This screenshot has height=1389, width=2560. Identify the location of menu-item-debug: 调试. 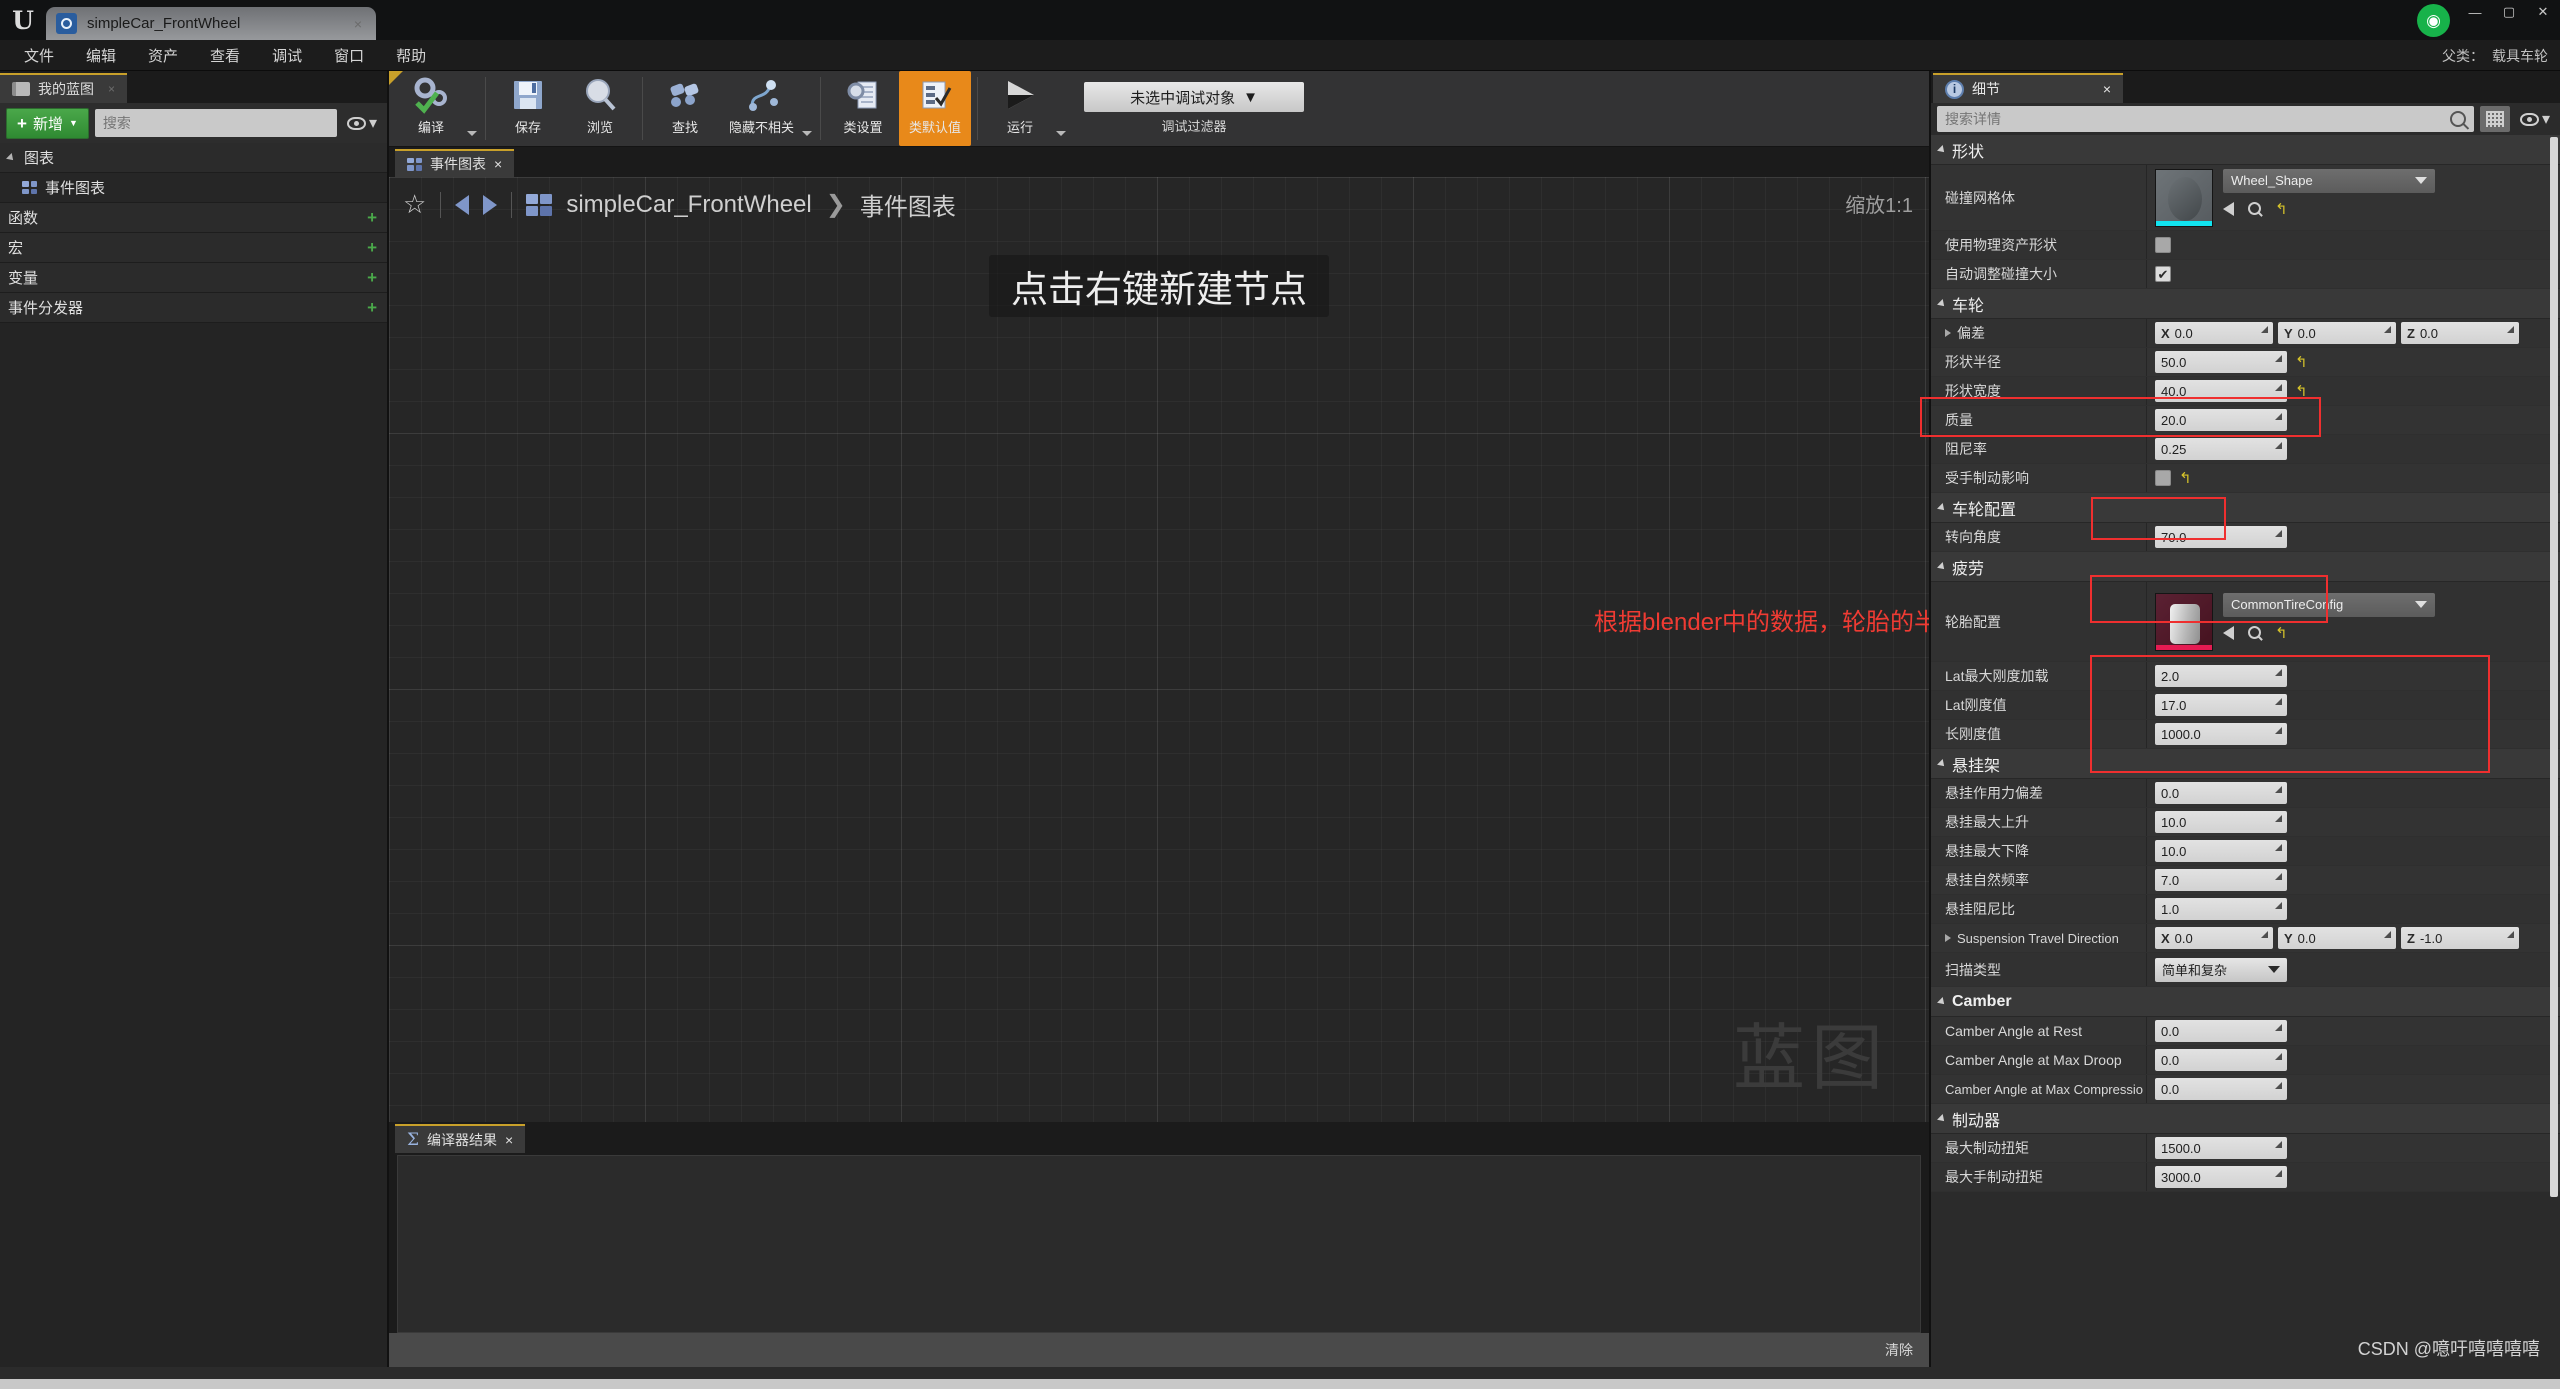
(287, 55).